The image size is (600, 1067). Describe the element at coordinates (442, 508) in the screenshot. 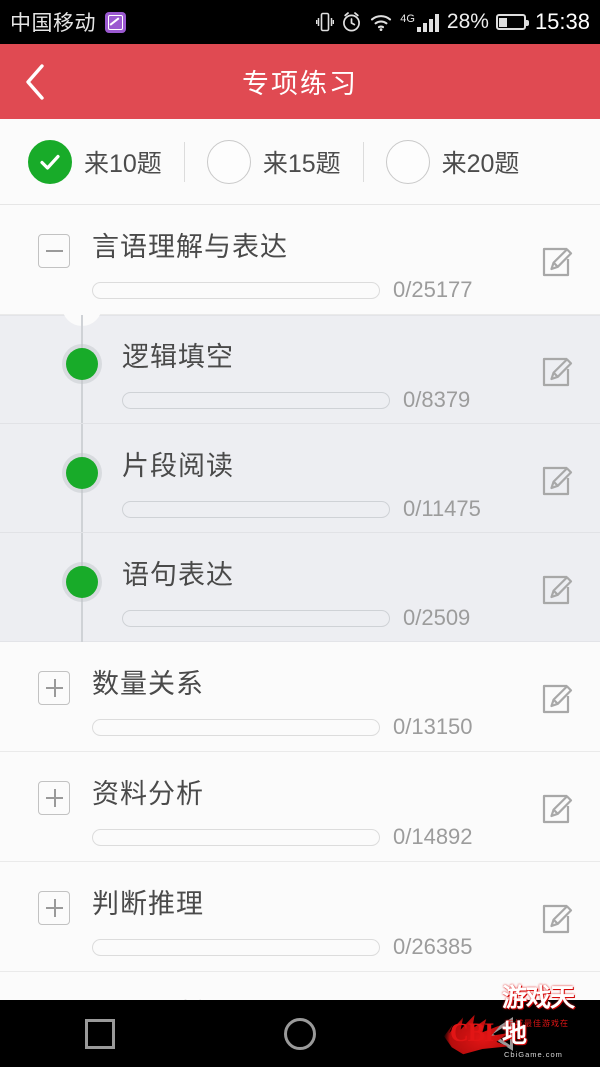

I see `progress-label: 0/11475` at that location.